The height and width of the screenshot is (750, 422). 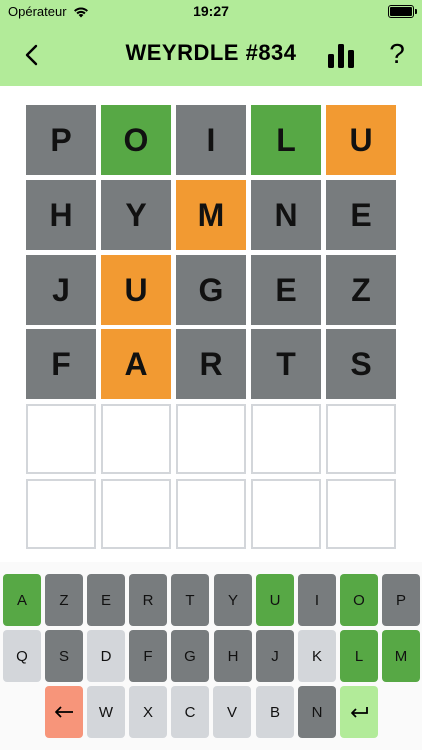 I want to click on key-s: S, so click(x=64, y=656).